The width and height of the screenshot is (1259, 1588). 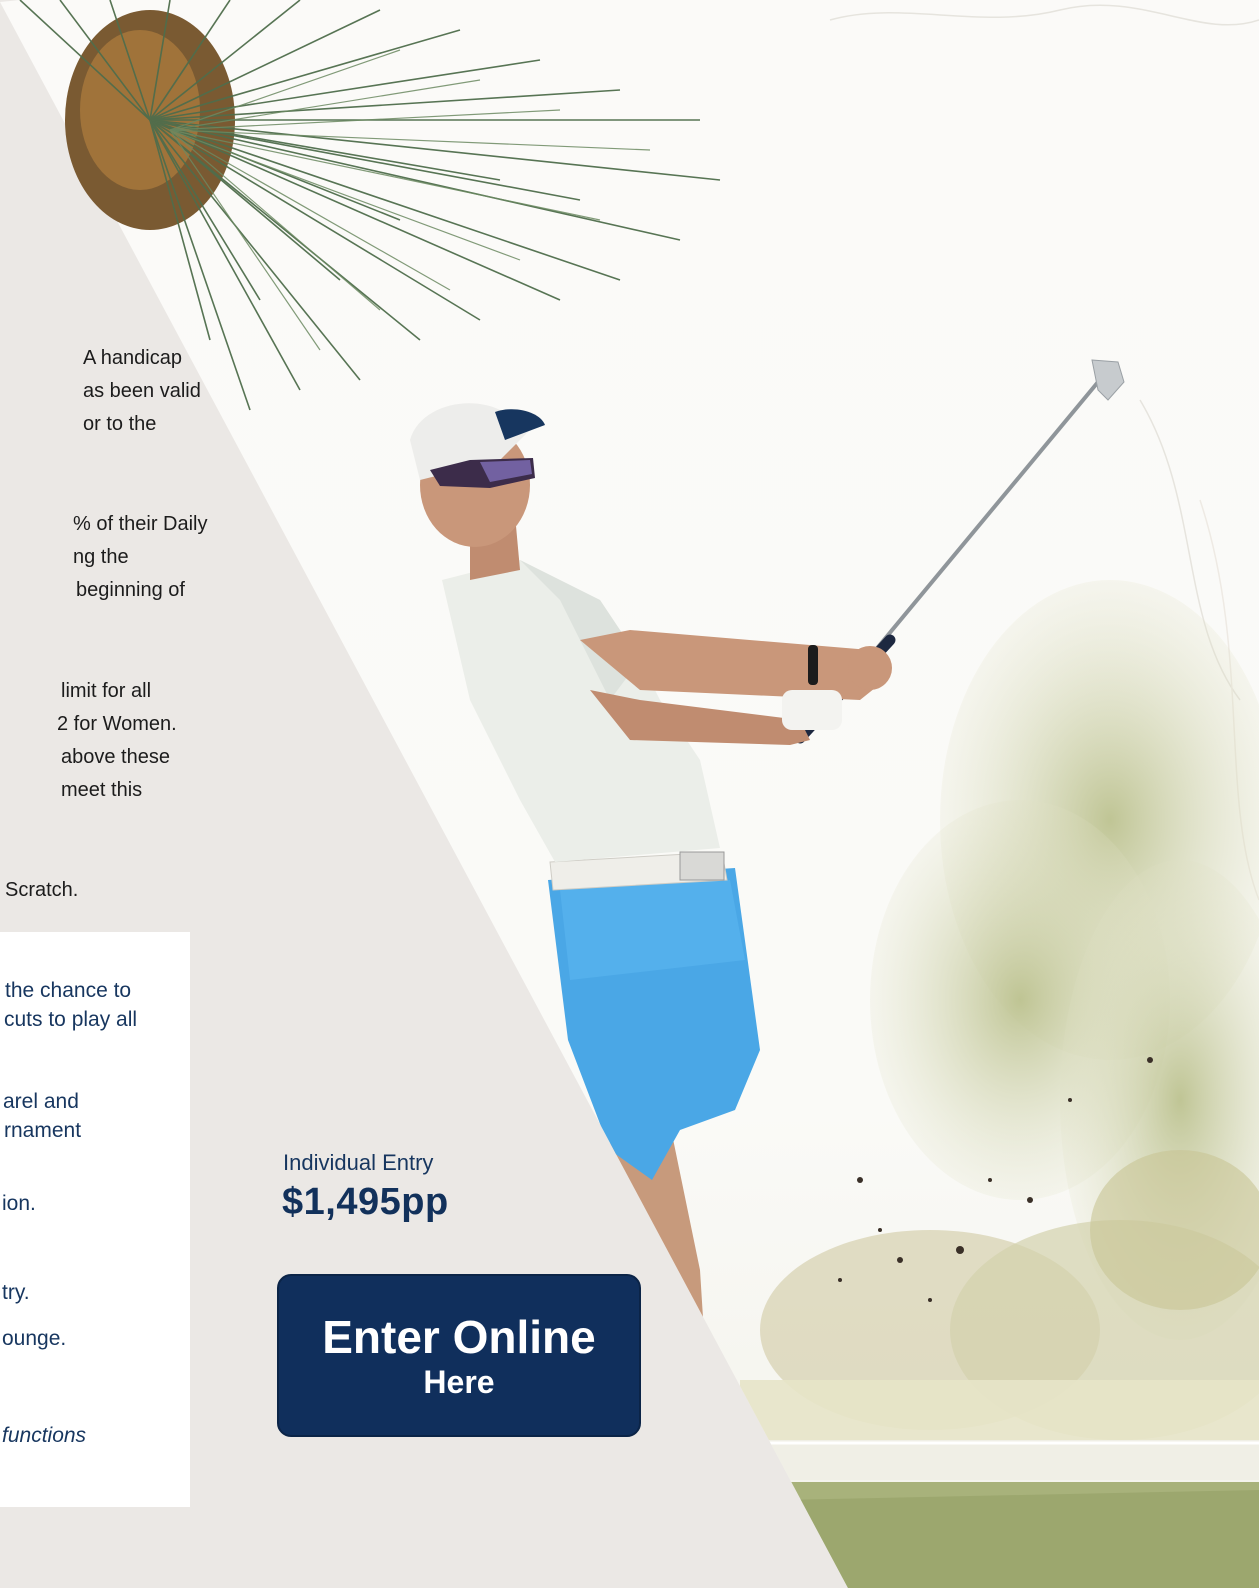 What do you see at coordinates (41, 1101) in the screenshot?
I see `inclusion-line: arel and` at bounding box center [41, 1101].